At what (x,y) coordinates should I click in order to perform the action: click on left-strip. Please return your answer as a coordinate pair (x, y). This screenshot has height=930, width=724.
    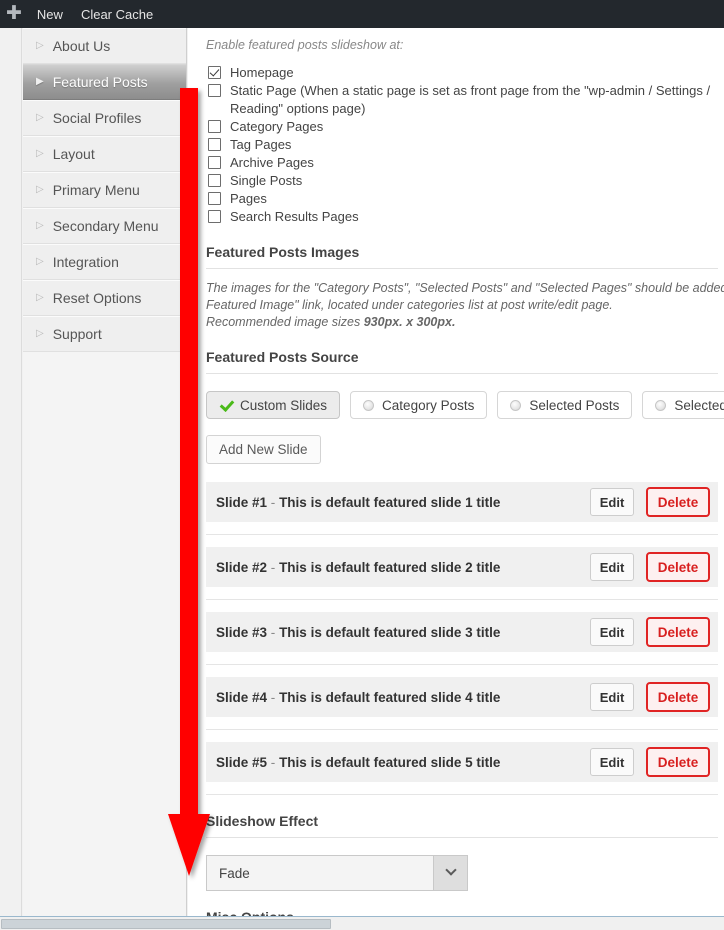
    Looking at the image, I should click on (11, 479).